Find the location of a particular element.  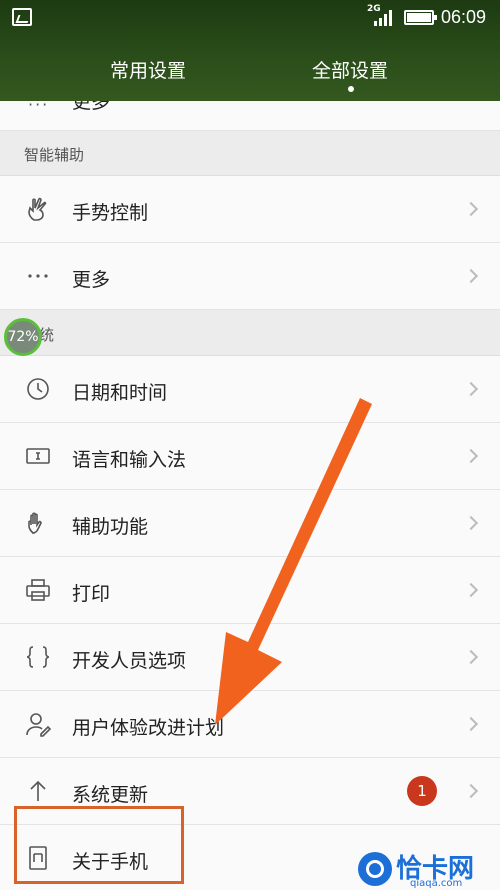

section-title: 智能辅助 is located at coordinates (54, 155).